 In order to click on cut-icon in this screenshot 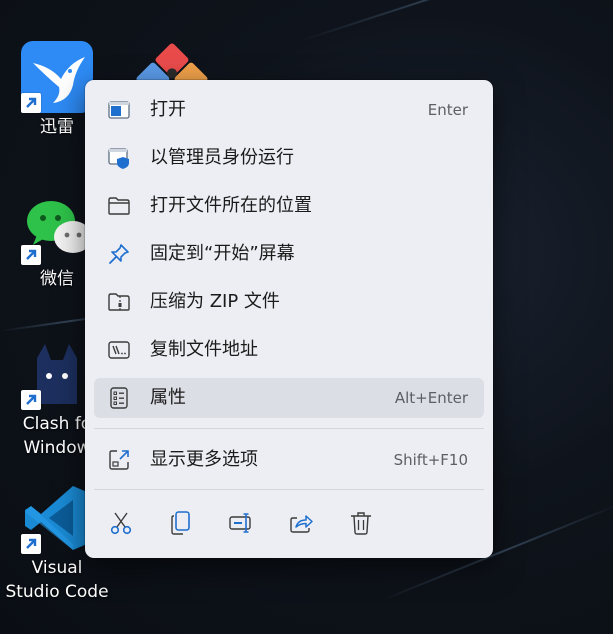, I will do `click(121, 523)`.